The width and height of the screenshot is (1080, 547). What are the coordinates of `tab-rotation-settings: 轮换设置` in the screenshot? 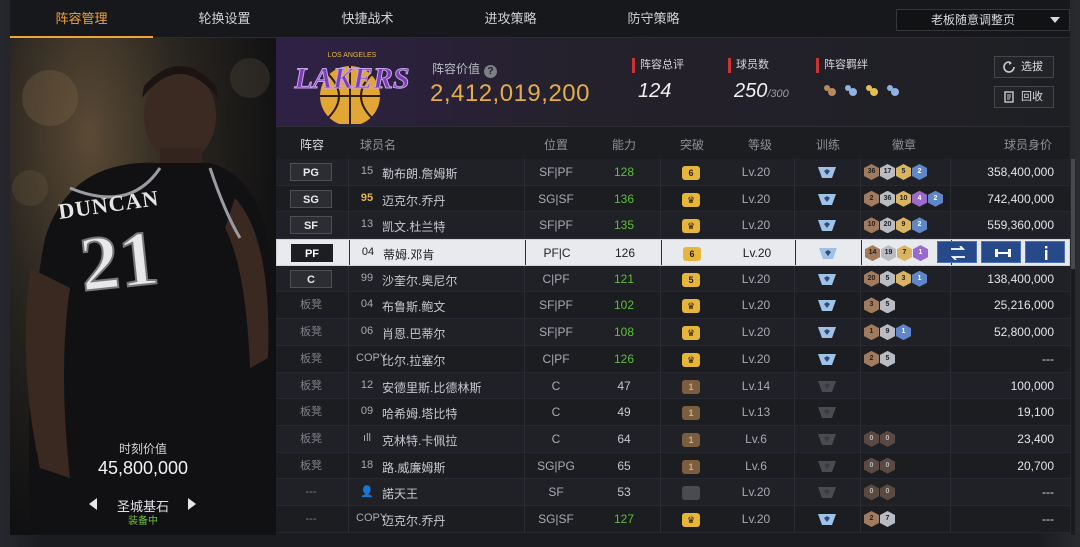 It's located at (224, 19).